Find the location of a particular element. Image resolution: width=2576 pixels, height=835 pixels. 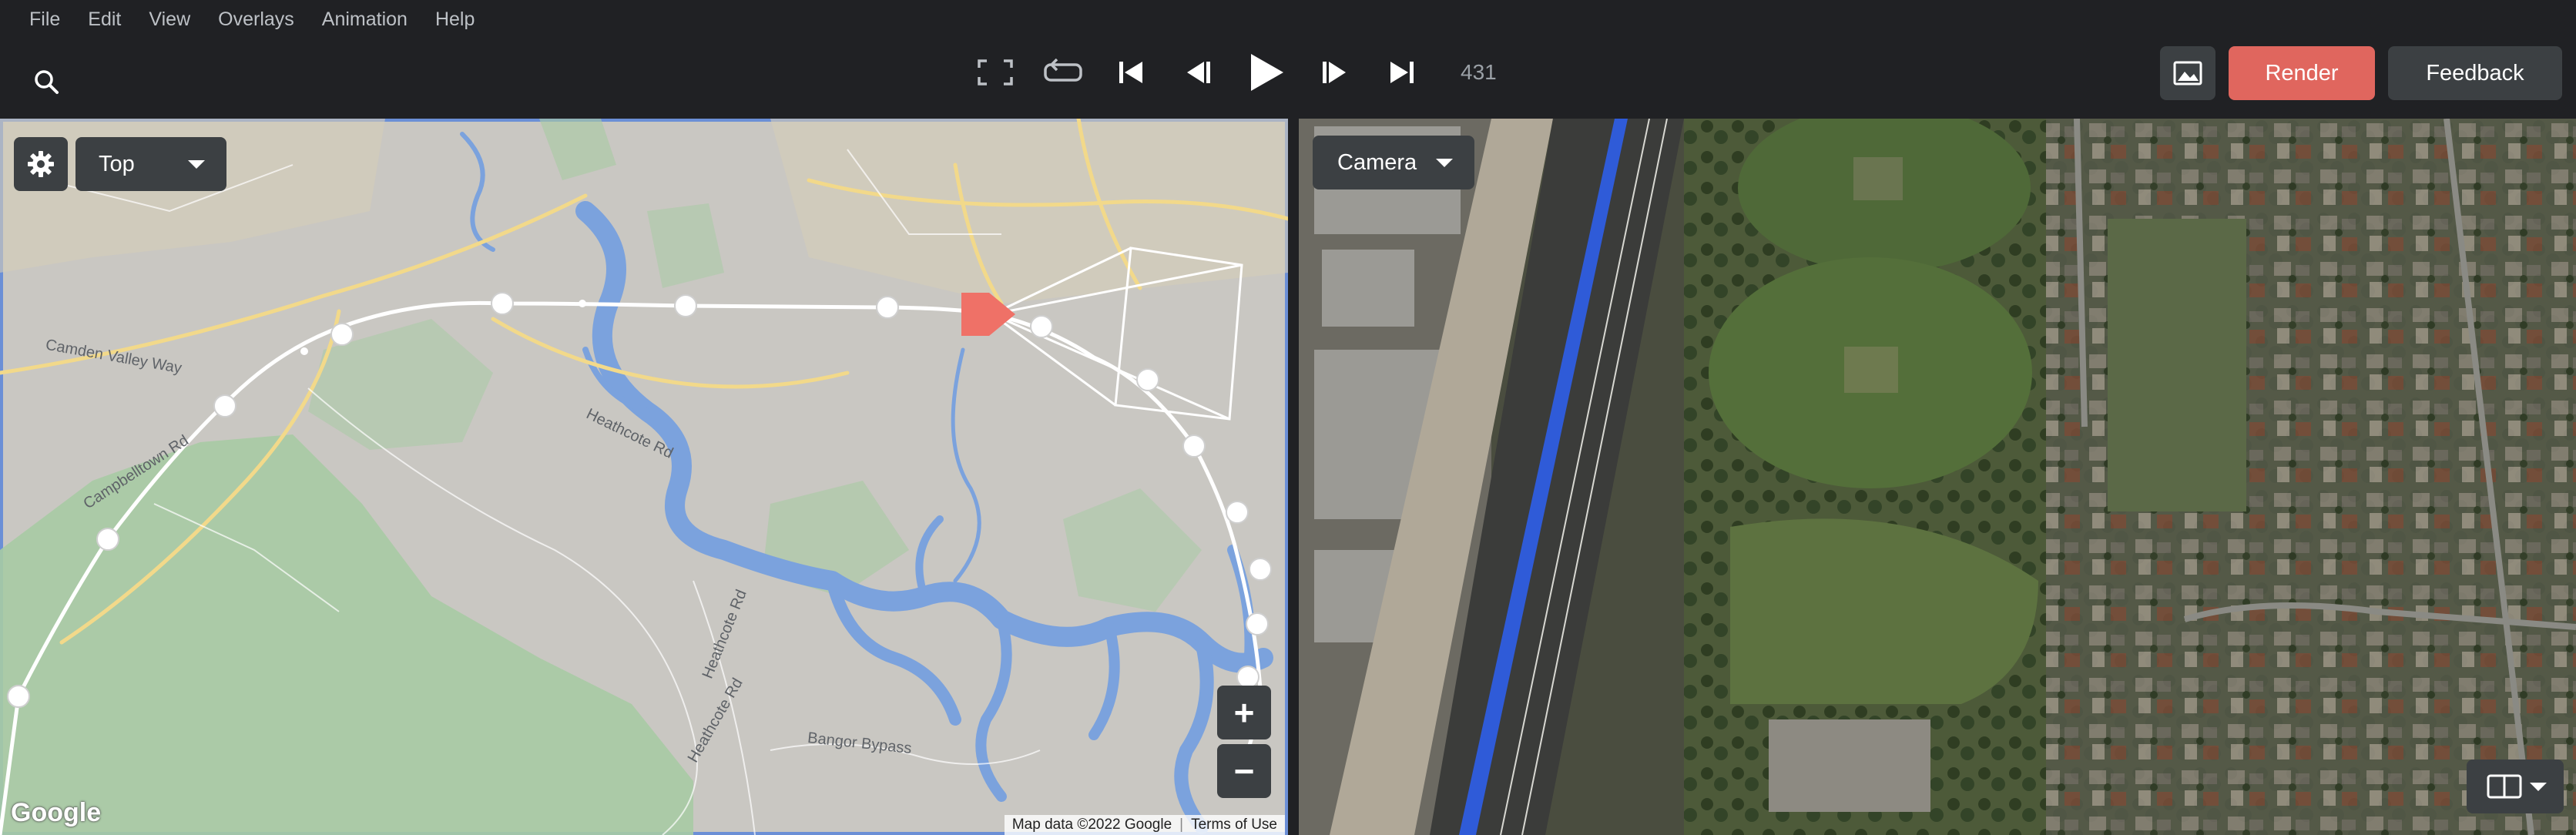

gear-icon is located at coordinates (41, 164).